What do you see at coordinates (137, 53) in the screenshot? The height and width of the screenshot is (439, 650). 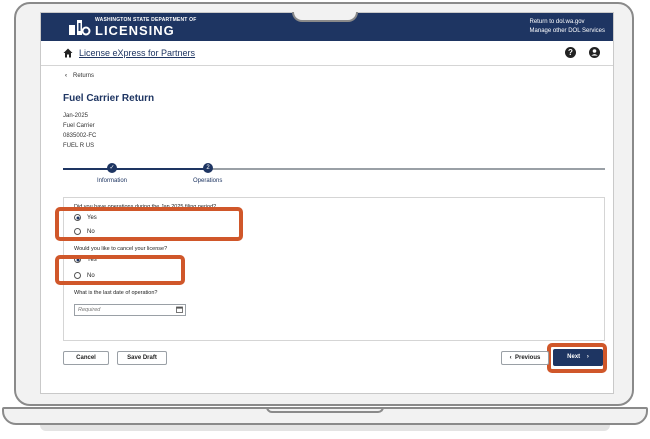 I see `app-title-link: License eXpress for Partners` at bounding box center [137, 53].